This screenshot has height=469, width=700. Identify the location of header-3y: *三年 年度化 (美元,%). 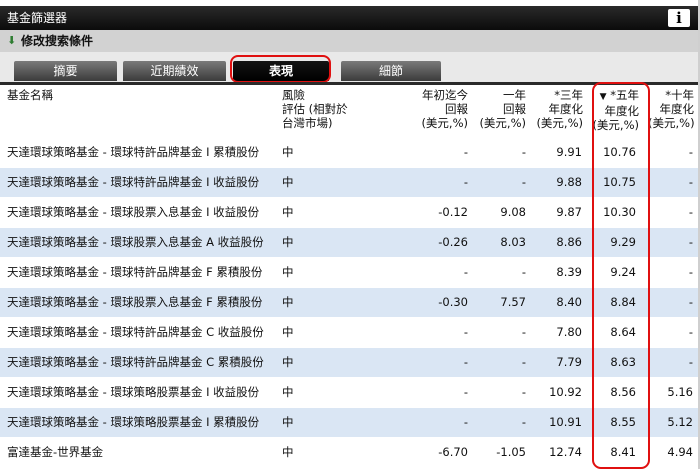
(556, 109).